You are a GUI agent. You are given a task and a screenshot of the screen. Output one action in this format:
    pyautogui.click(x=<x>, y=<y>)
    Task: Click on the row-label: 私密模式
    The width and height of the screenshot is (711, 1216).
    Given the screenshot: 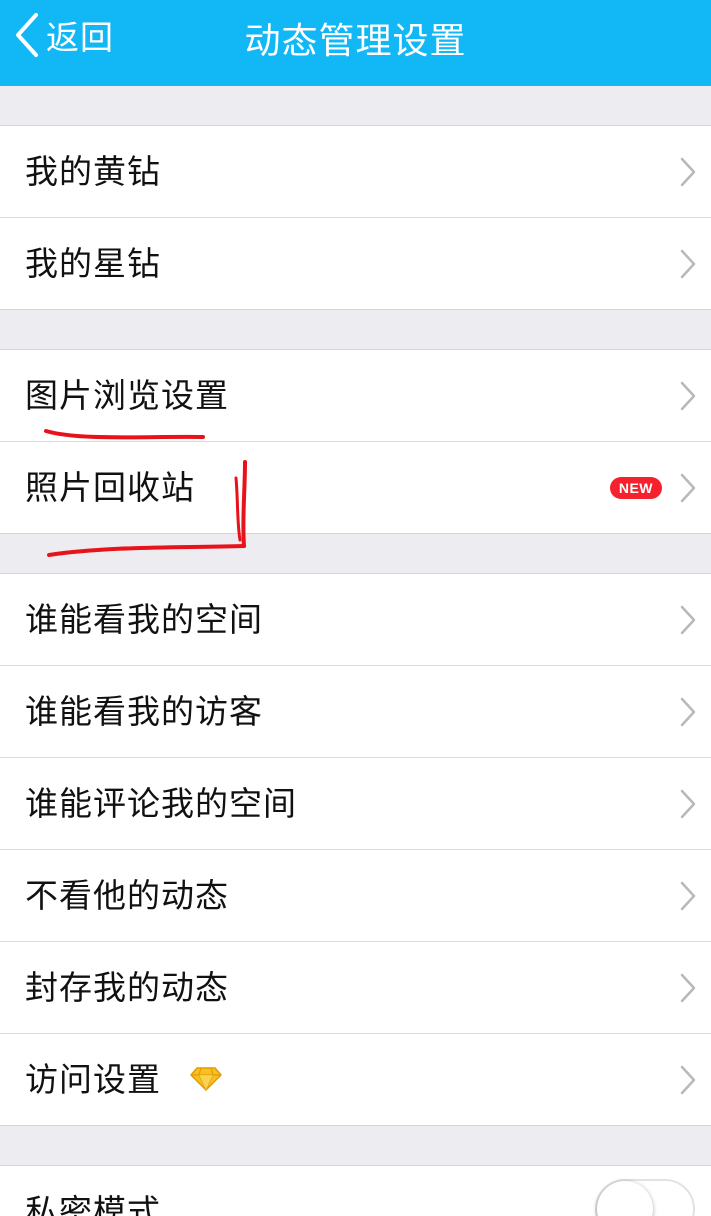 What is the action you would take?
    pyautogui.click(x=93, y=1204)
    